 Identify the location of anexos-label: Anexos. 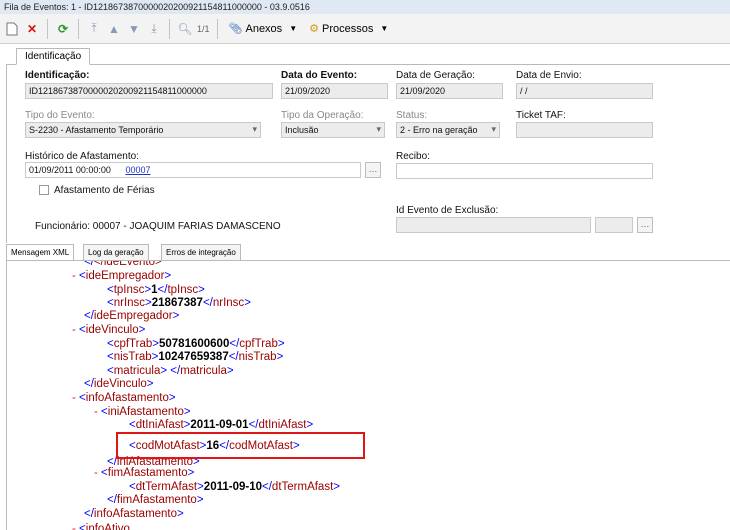
(264, 28).